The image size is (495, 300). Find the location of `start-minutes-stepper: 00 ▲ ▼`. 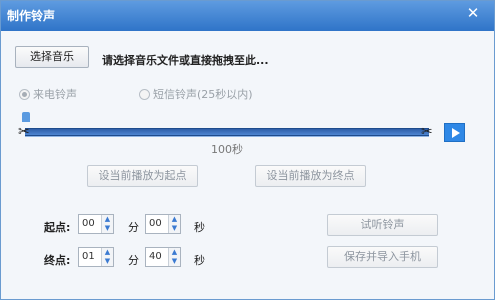

start-minutes-stepper: 00 ▲ ▼ is located at coordinates (96, 224).